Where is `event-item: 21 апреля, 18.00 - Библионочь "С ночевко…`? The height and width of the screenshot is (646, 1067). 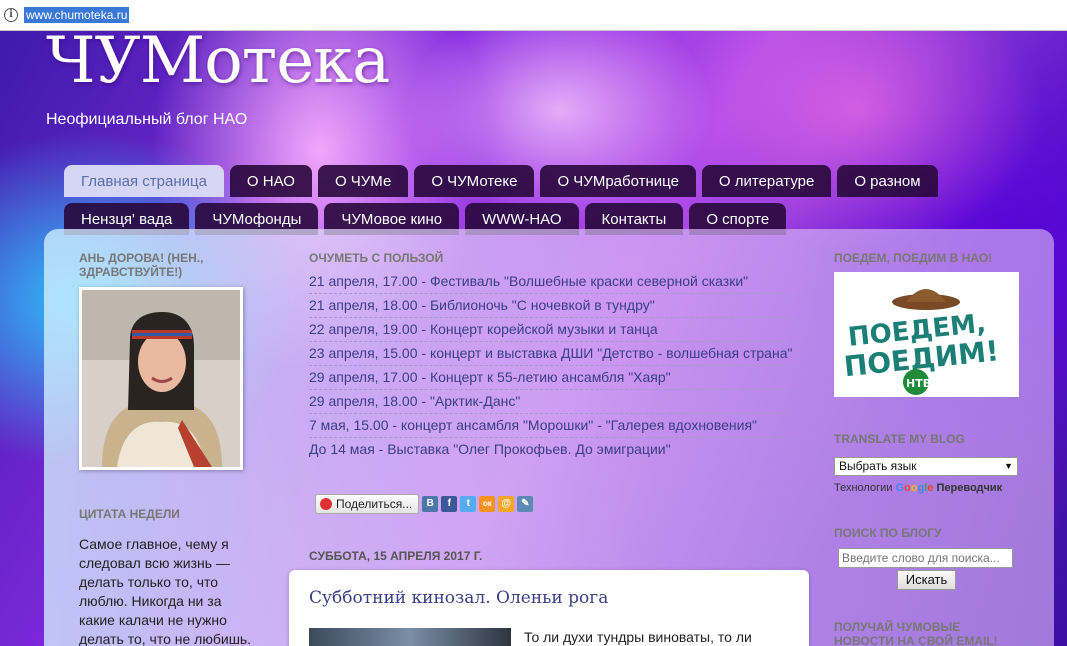 event-item: 21 апреля, 18.00 - Библионочь "С ночевко… is located at coordinates (549, 306).